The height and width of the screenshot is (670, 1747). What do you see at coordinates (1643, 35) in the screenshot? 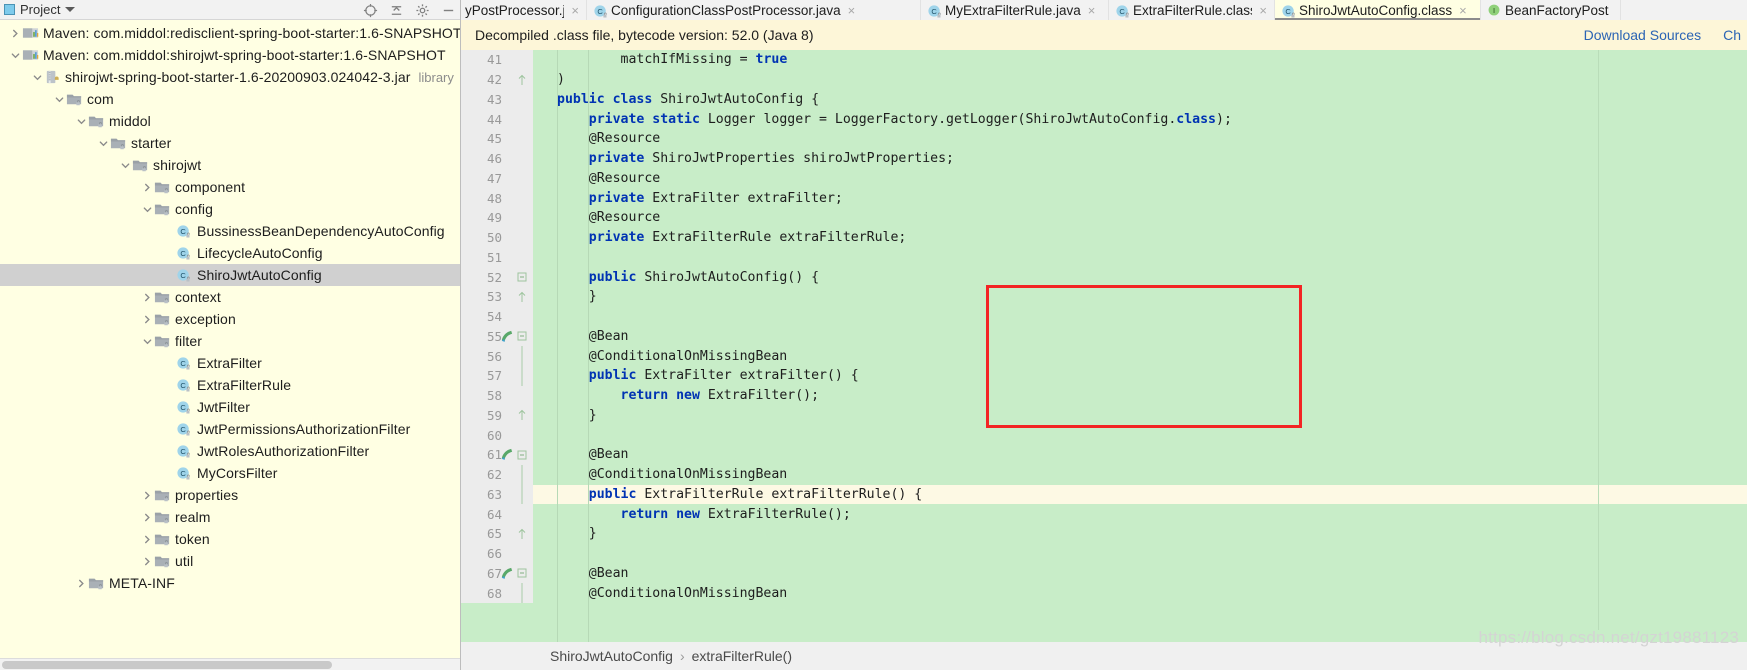
I see `download-sources-link: Download Sources` at bounding box center [1643, 35].